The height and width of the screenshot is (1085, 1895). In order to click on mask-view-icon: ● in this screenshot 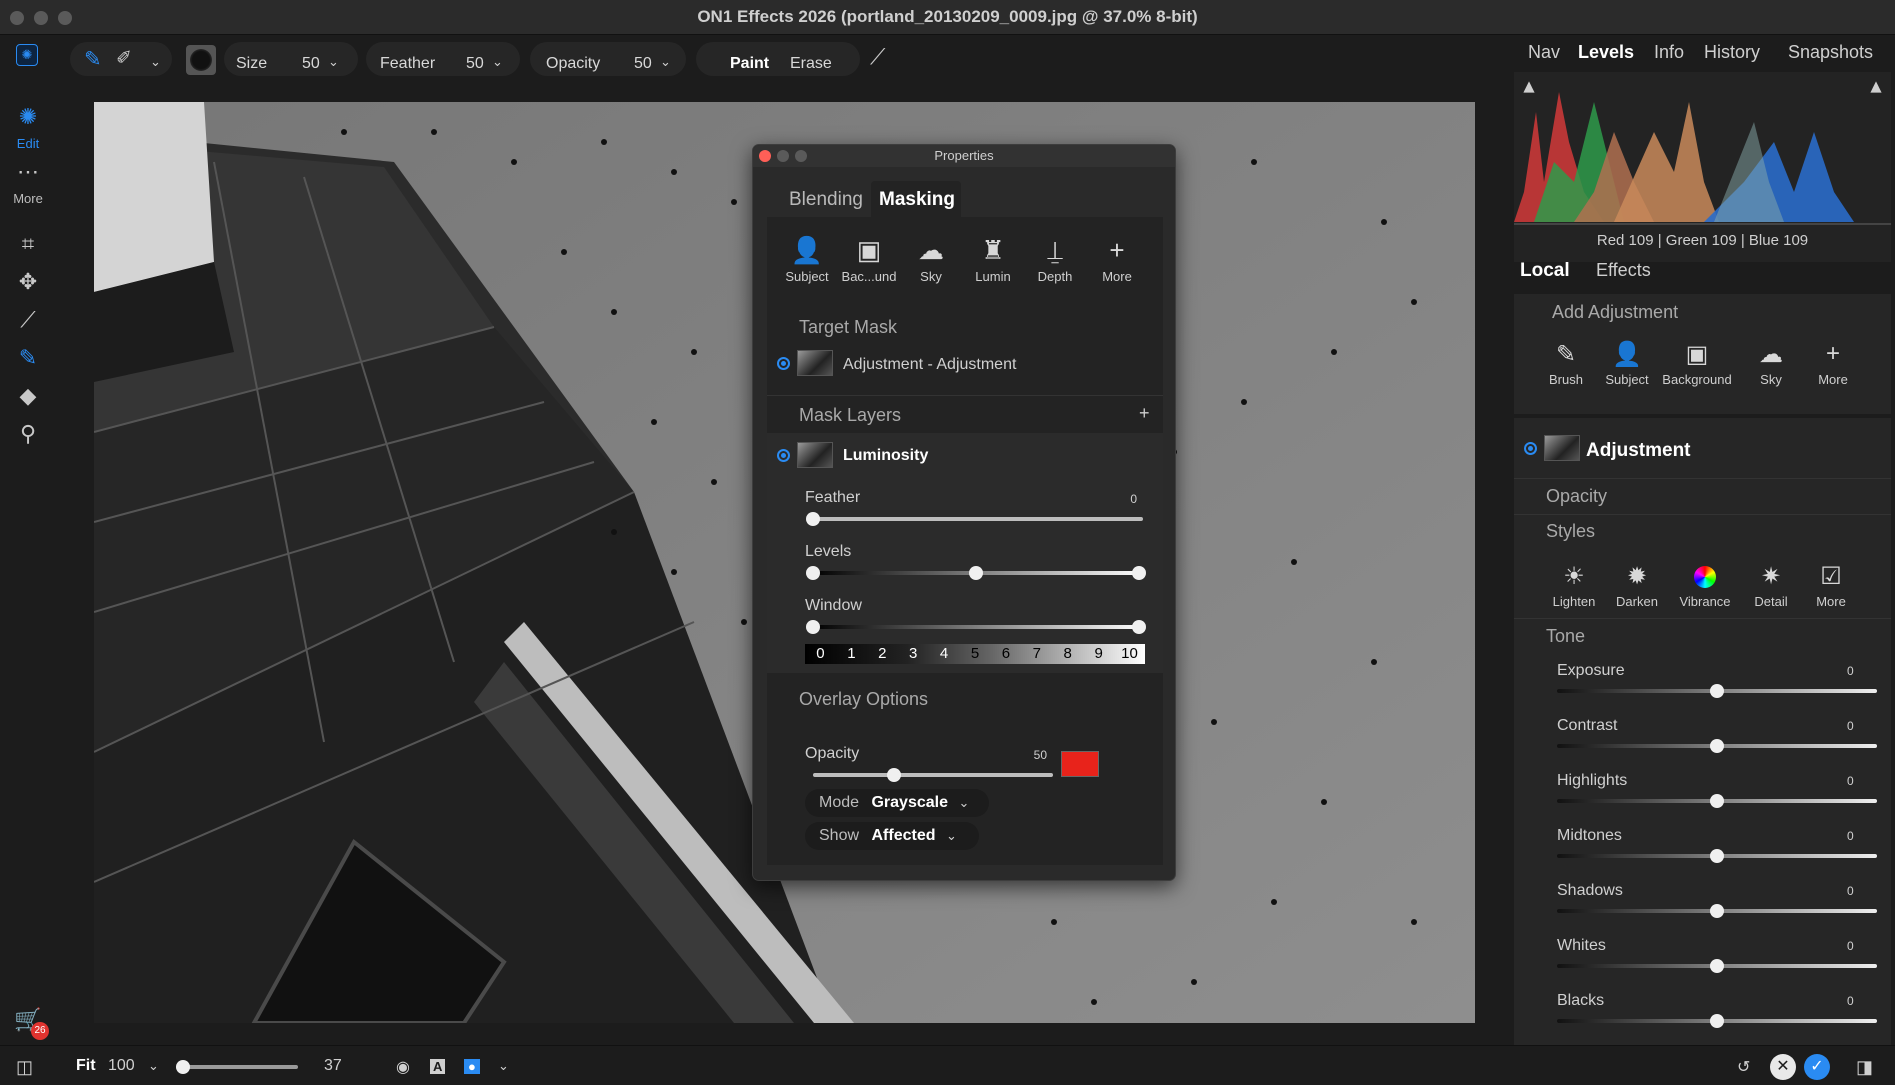, I will do `click(472, 1066)`.